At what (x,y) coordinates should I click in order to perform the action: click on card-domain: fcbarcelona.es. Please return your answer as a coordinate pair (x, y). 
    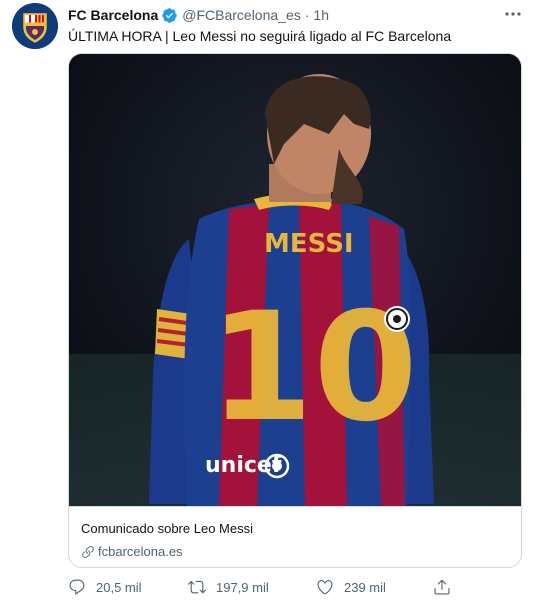
    Looking at the image, I should click on (132, 551).